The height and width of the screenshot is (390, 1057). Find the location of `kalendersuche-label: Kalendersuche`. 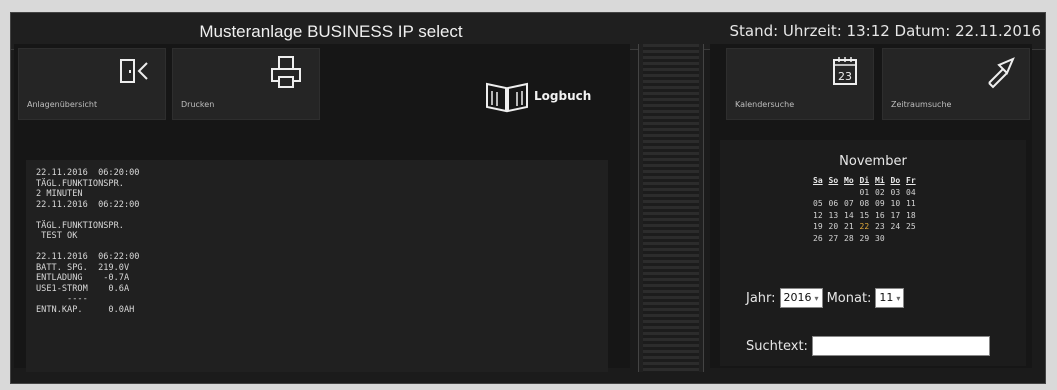

kalendersuche-label: Kalendersuche is located at coordinates (765, 104).